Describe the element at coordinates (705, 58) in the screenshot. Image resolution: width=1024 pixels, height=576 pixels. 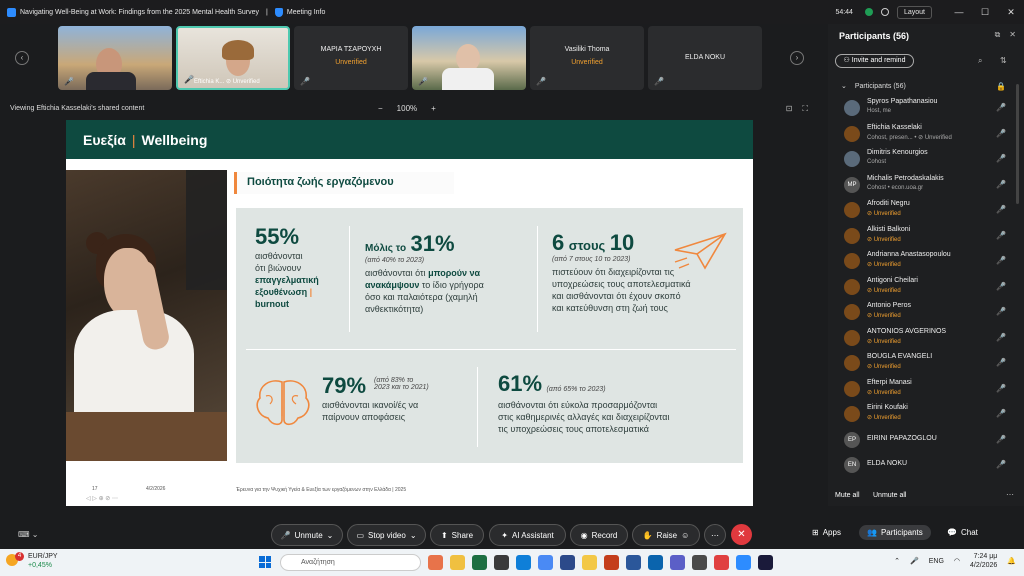
I see `video-tile-6: ELDA NOKU 🎤` at that location.